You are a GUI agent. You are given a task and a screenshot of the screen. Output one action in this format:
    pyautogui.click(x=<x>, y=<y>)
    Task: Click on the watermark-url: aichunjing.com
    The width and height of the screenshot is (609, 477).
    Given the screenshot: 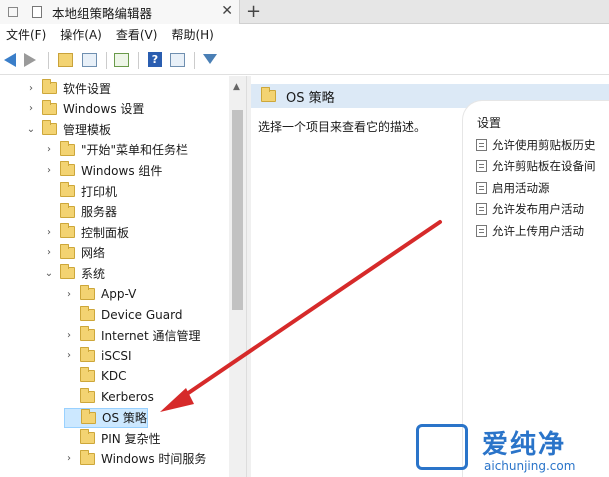 What is the action you would take?
    pyautogui.click(x=530, y=466)
    